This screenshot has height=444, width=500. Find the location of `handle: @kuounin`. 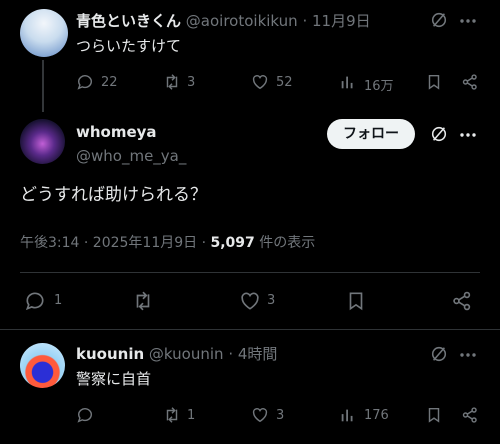

handle: @kuounin is located at coordinates (186, 354).